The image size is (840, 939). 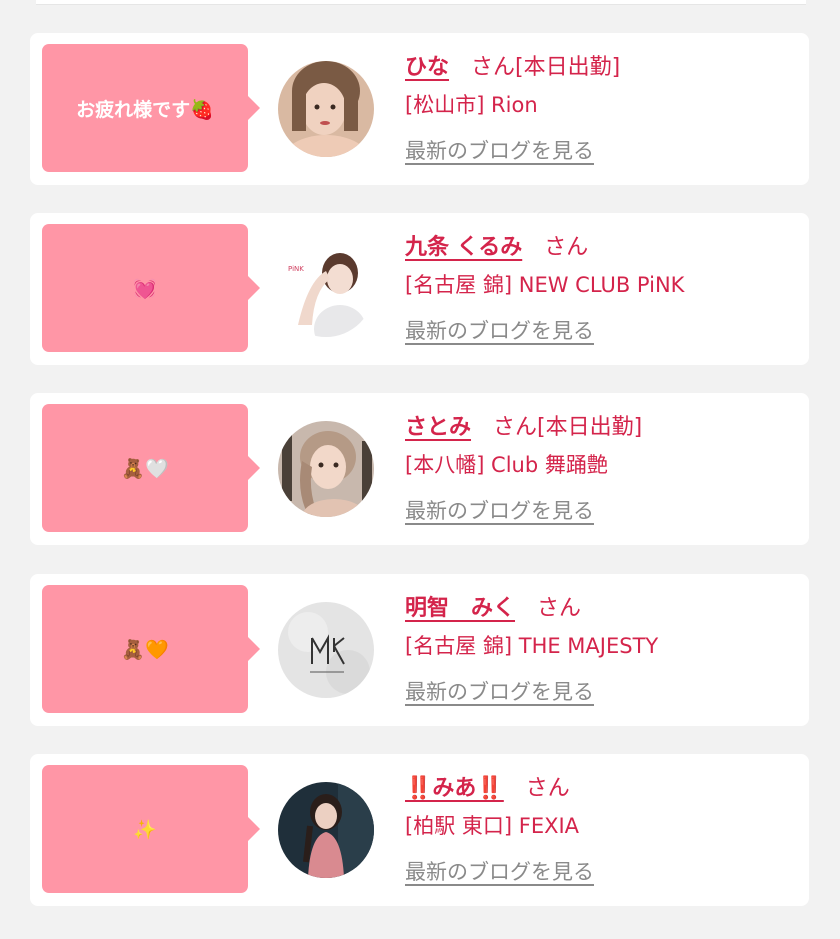 What do you see at coordinates (471, 105) in the screenshot?
I see `shop-name: [松山市] Rion` at bounding box center [471, 105].